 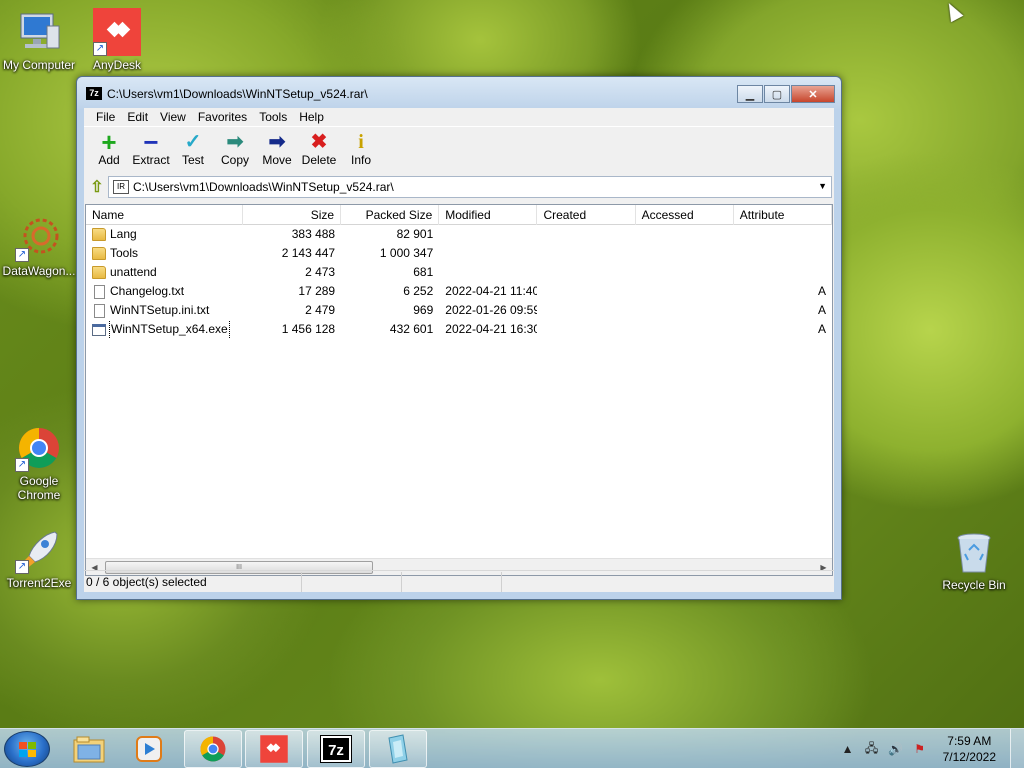 I want to click on media-player-icon, so click(x=149, y=749).